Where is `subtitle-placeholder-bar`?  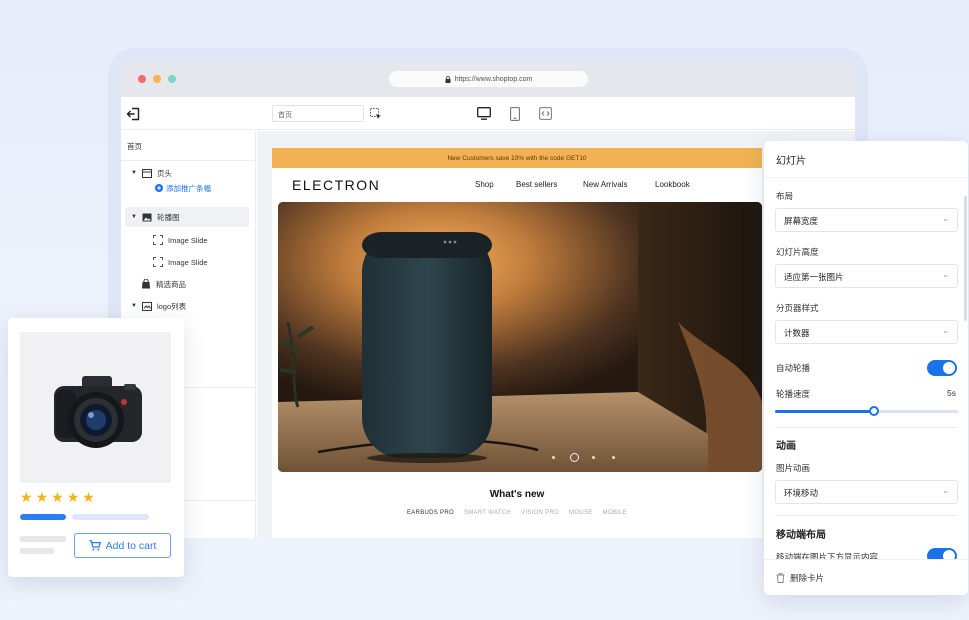
subtitle-placeholder-bar is located at coordinates (110, 517).